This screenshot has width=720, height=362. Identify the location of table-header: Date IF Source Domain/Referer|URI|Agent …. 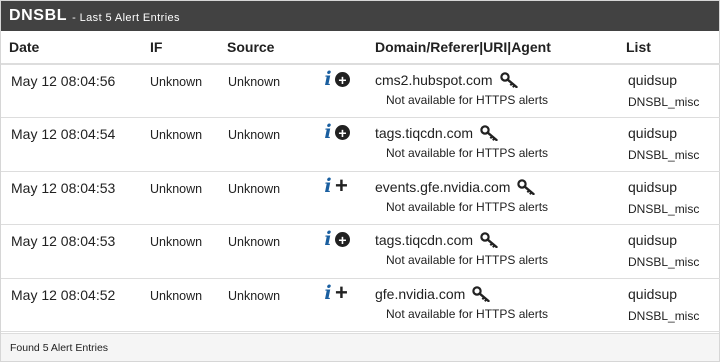
(360, 48).